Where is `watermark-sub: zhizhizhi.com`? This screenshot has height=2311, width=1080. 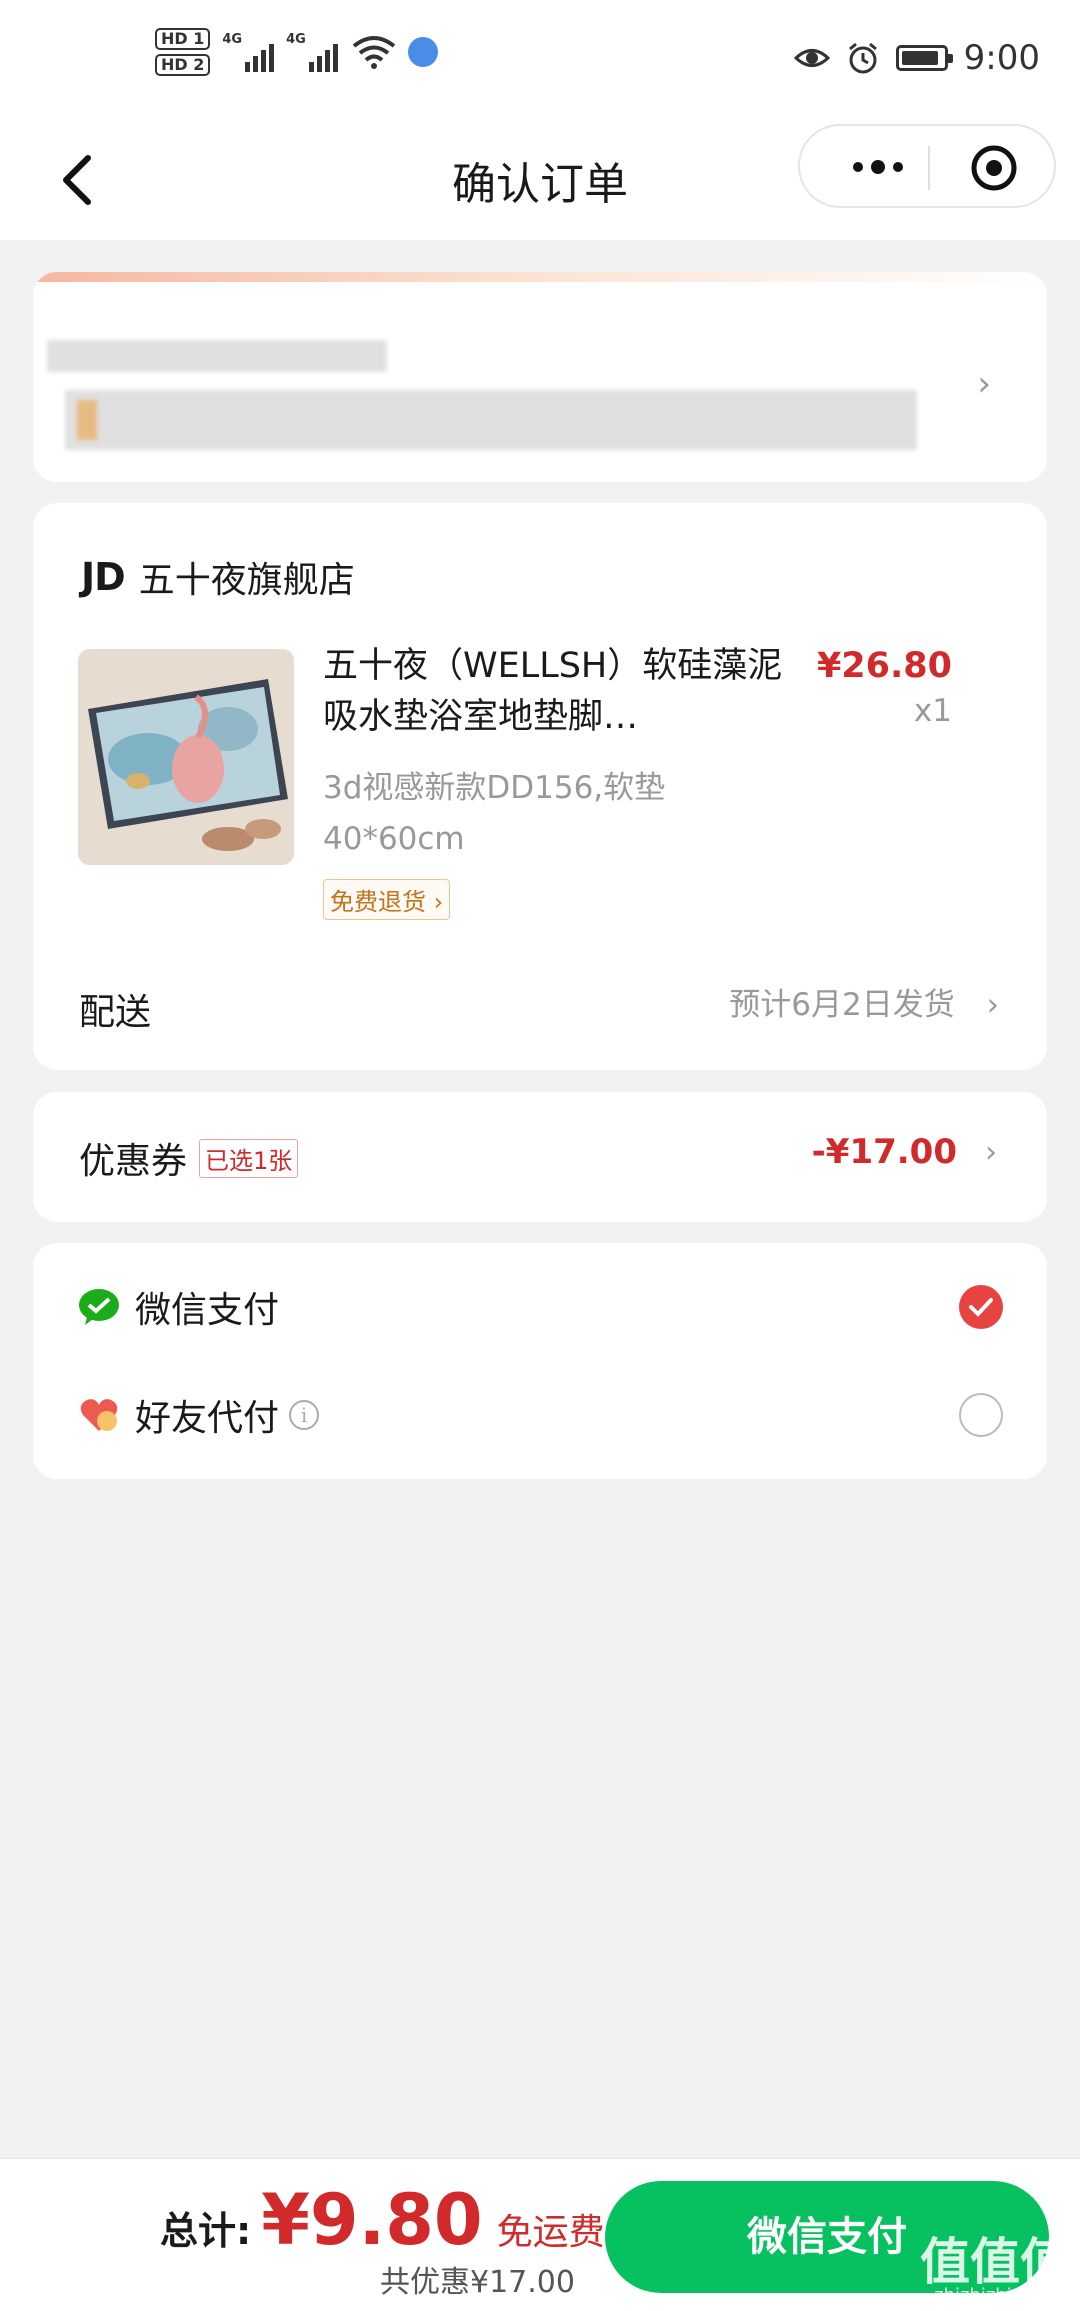
watermark-sub: zhizhizhi.com is located at coordinates (995, 2295).